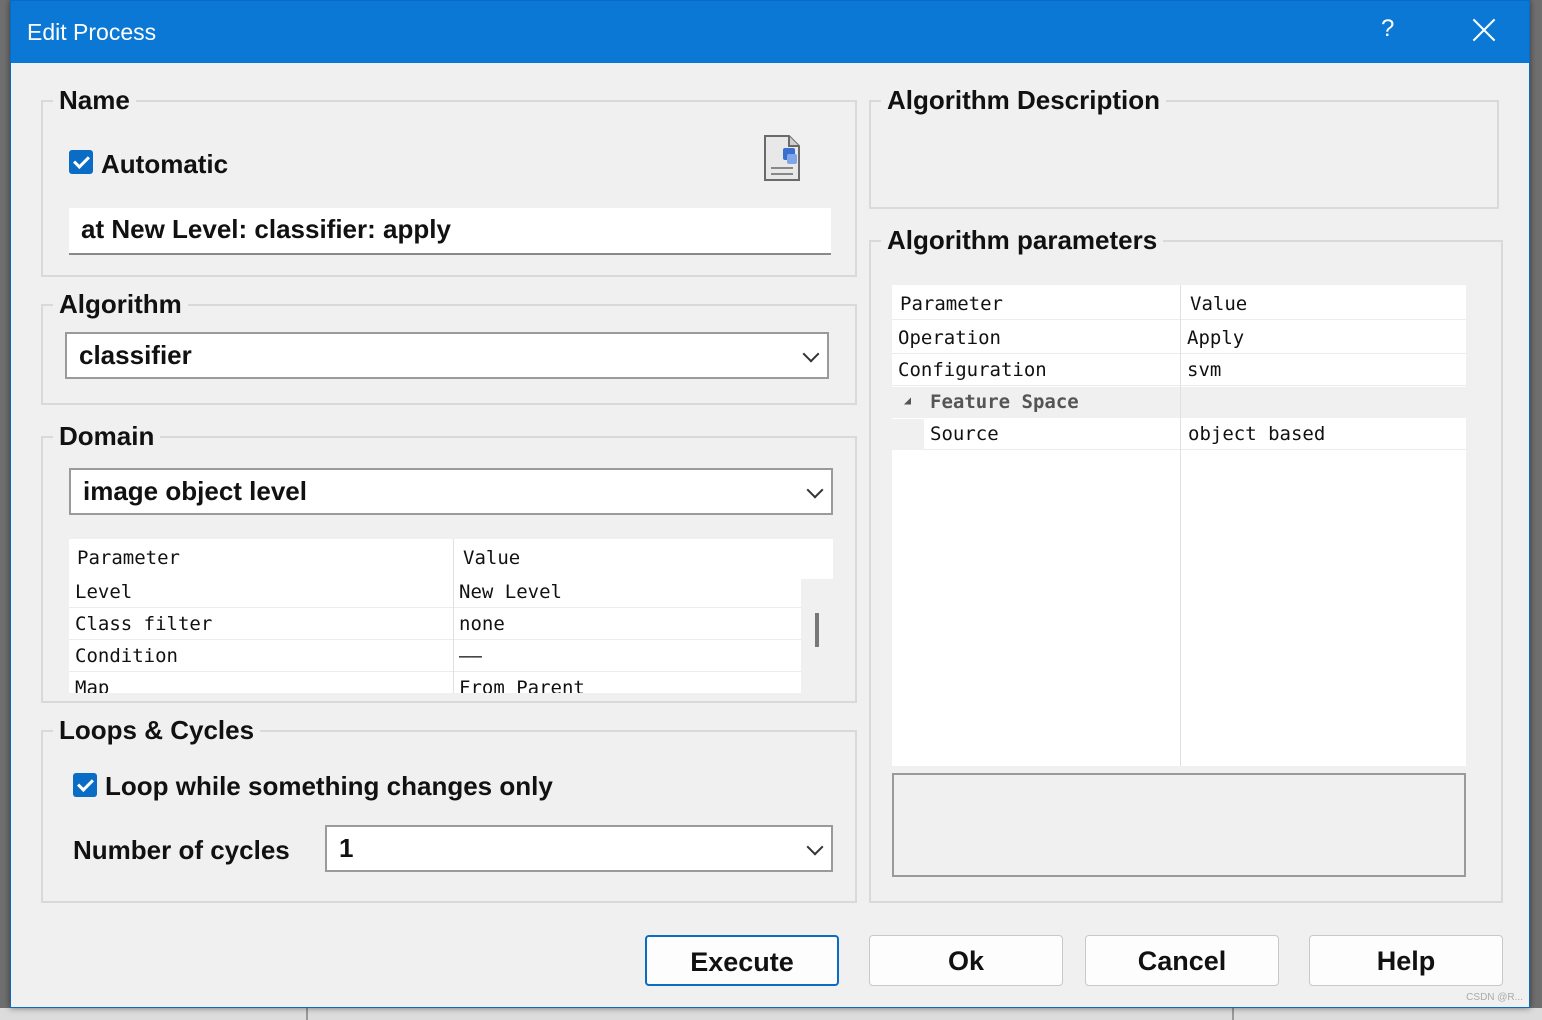  What do you see at coordinates (1179, 402) in the screenshot?
I see `grid-category-row: ◢ Feature Space` at bounding box center [1179, 402].